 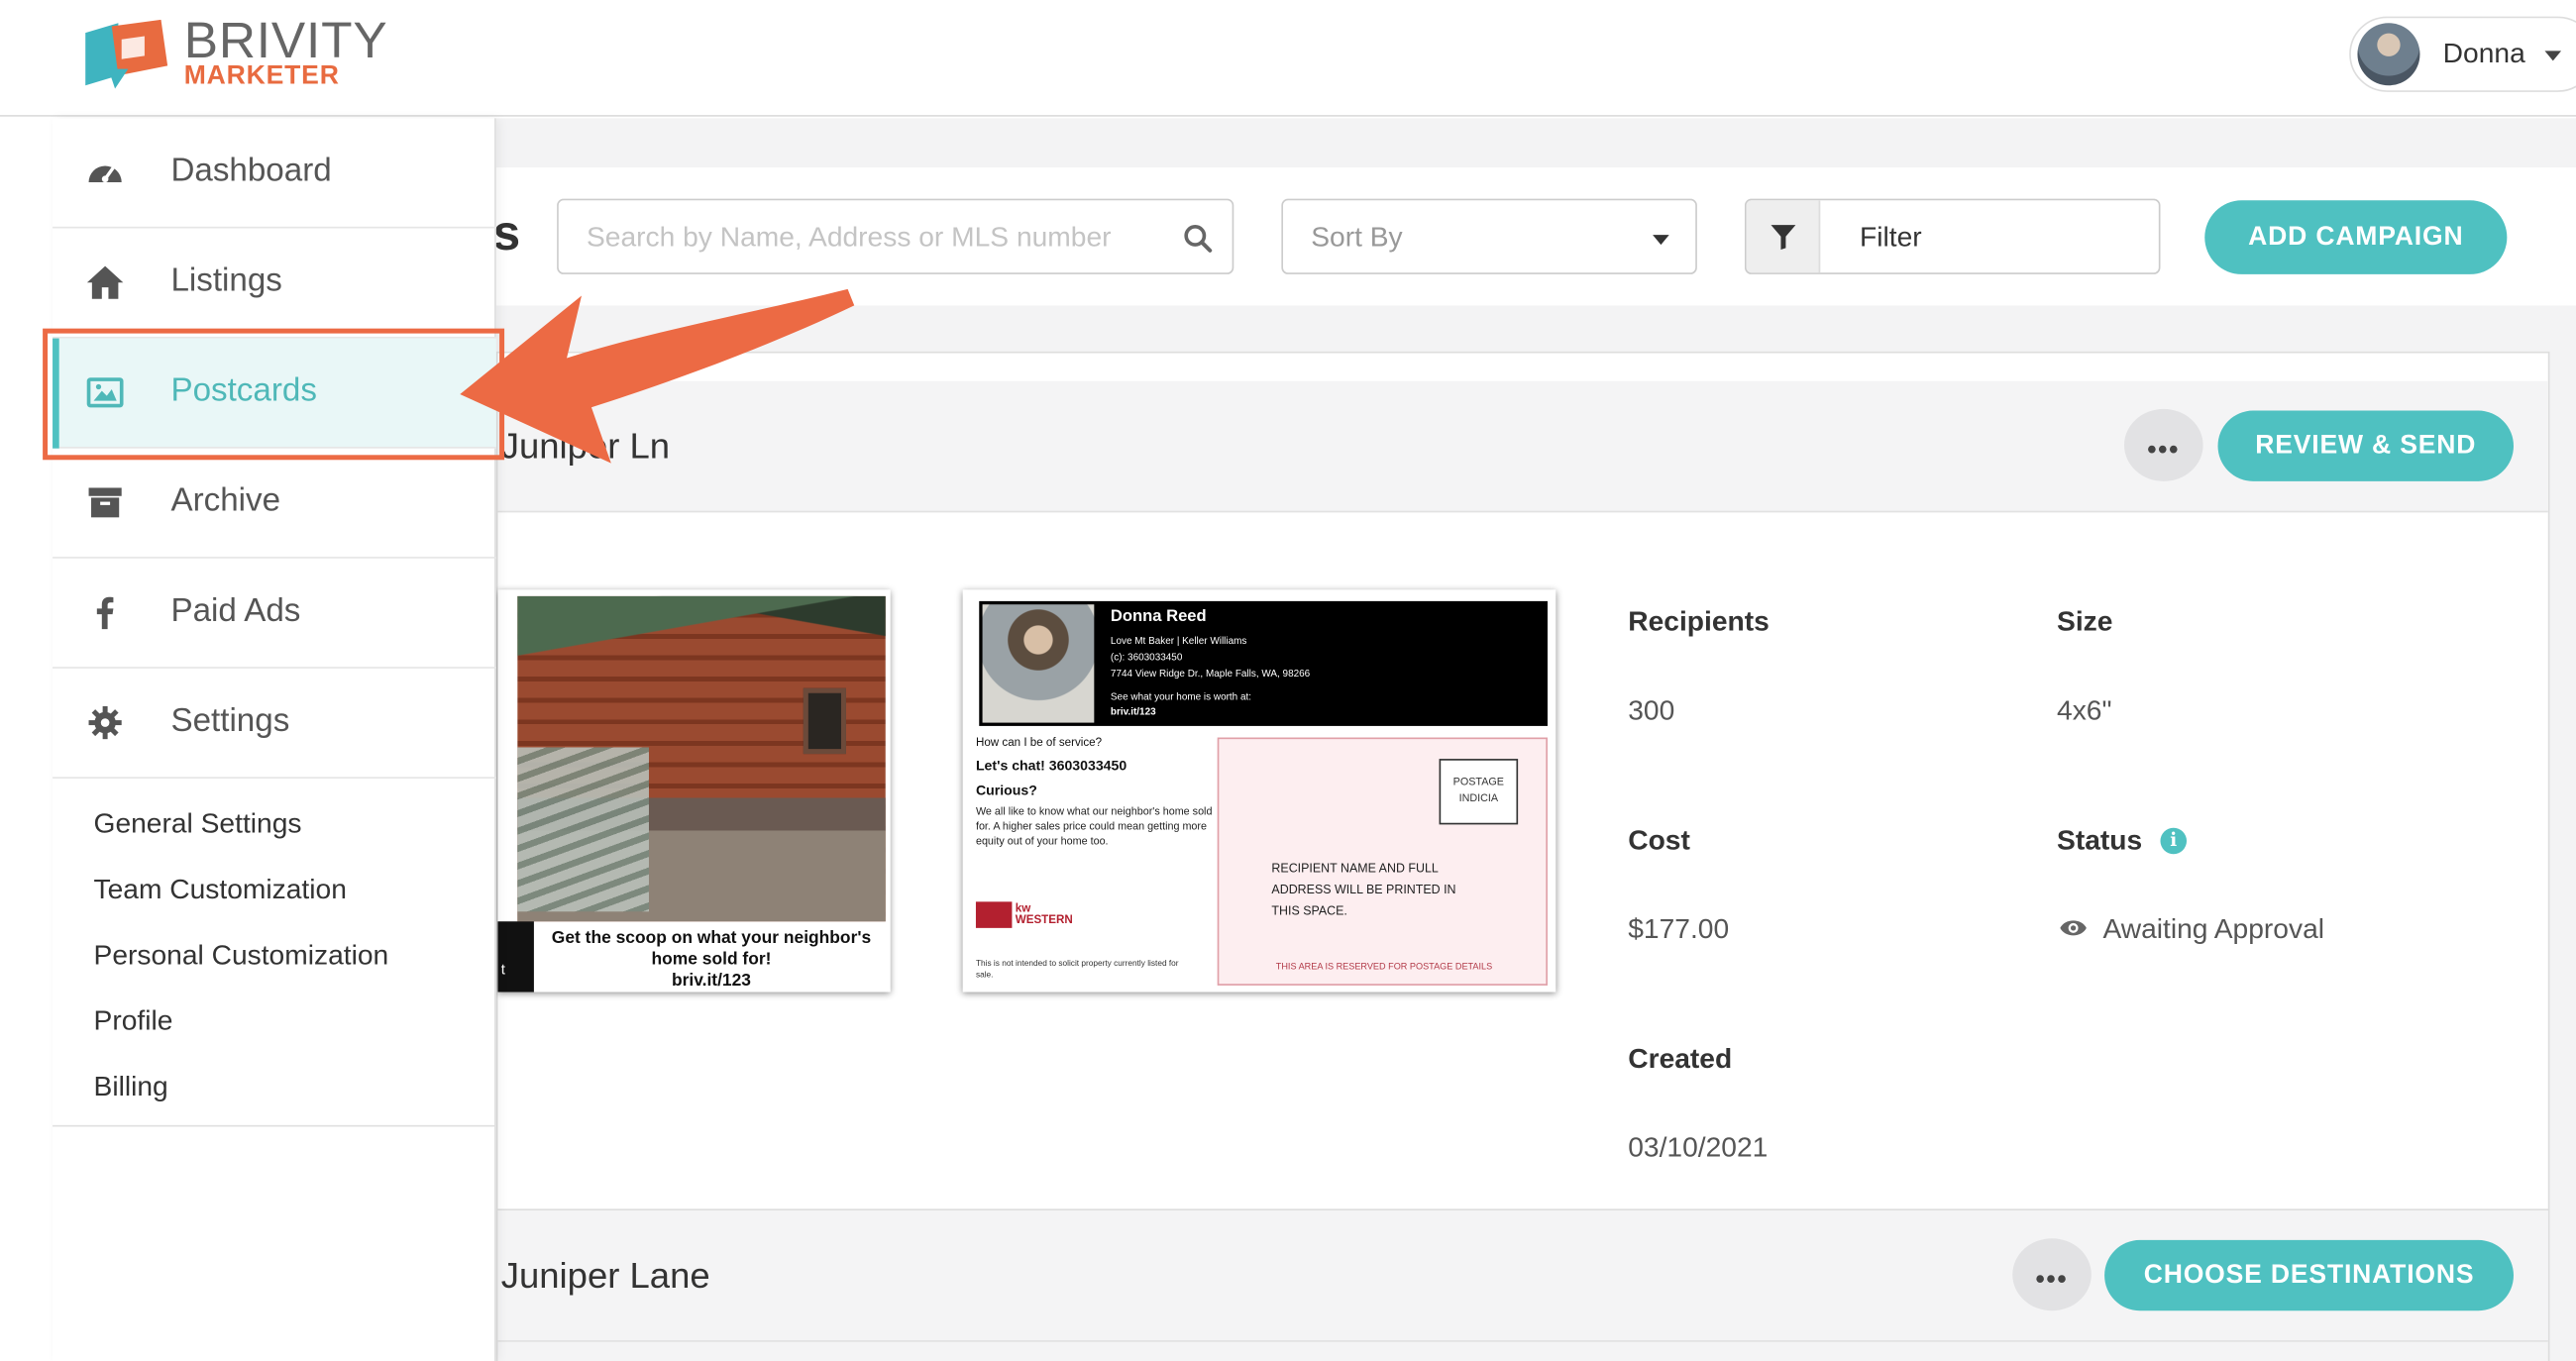 What do you see at coordinates (2388, 54) in the screenshot?
I see `avatar` at bounding box center [2388, 54].